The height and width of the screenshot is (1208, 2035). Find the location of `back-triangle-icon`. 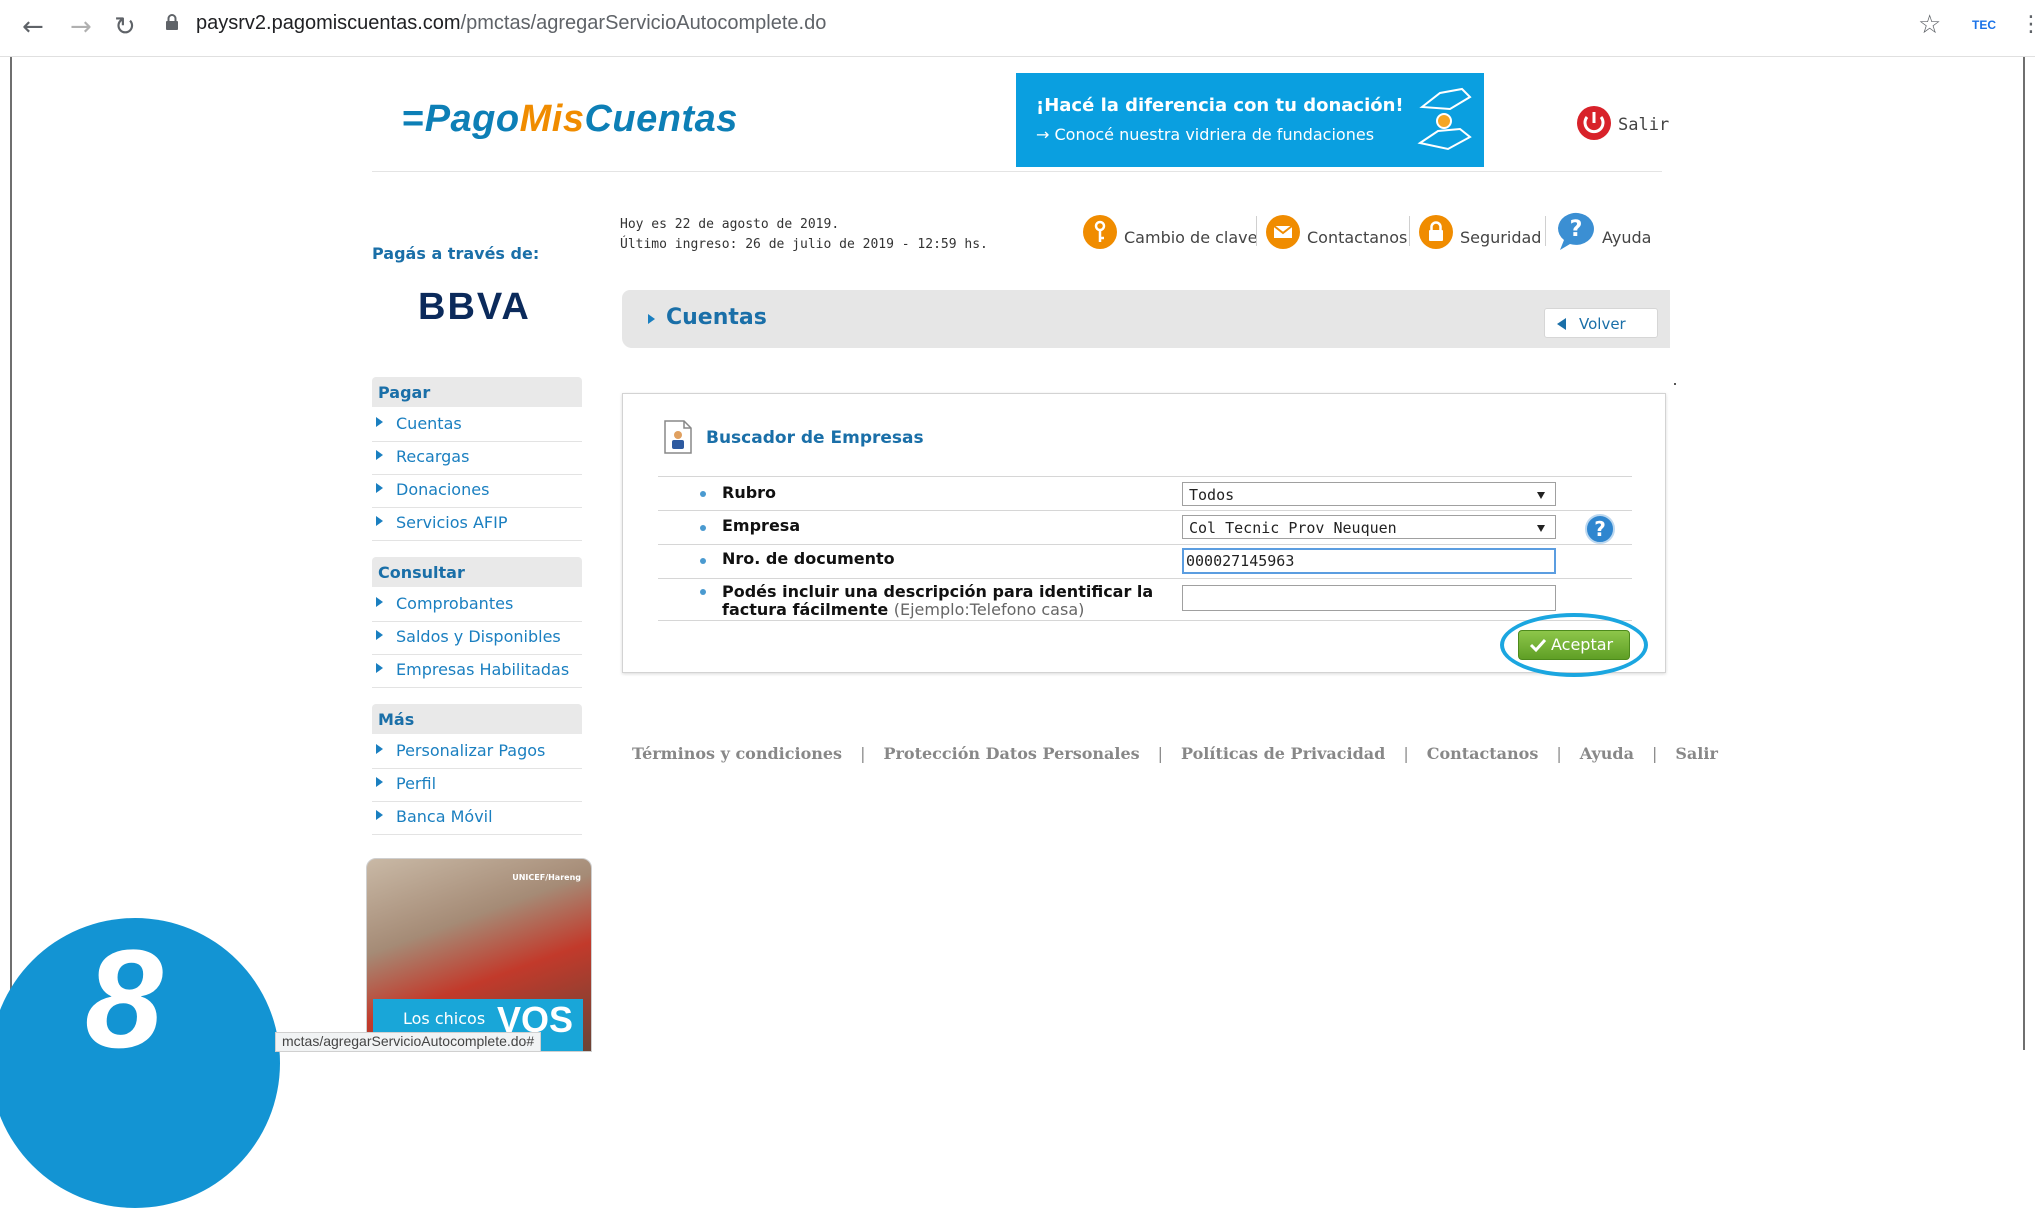

back-triangle-icon is located at coordinates (1561, 324).